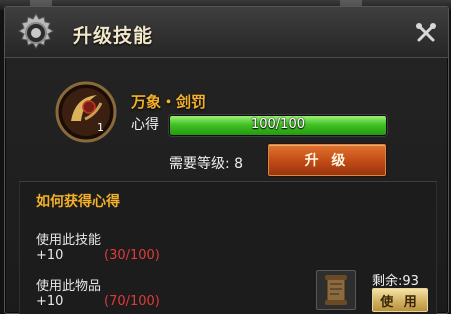 This screenshot has height=314, width=451. Describe the element at coordinates (395, 281) in the screenshot. I see `item-remaining: 剩余:93` at that location.